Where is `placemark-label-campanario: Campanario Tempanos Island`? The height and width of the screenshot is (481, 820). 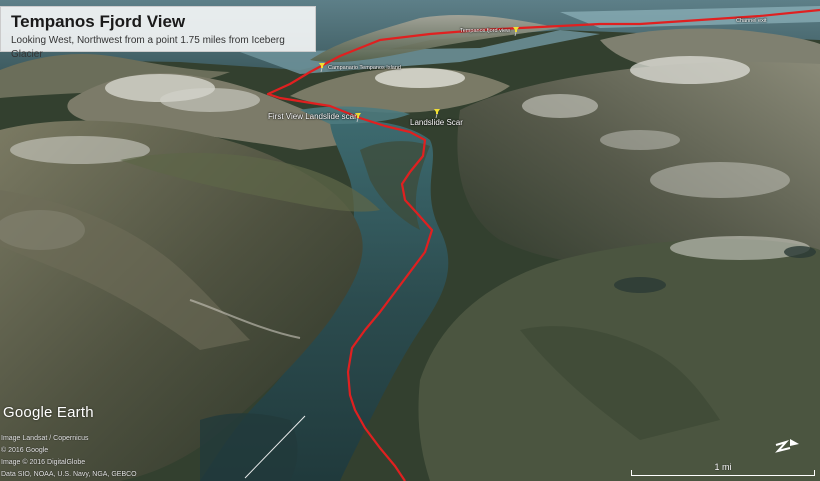
placemark-label-campanario: Campanario Tempanos Island is located at coordinates (364, 68).